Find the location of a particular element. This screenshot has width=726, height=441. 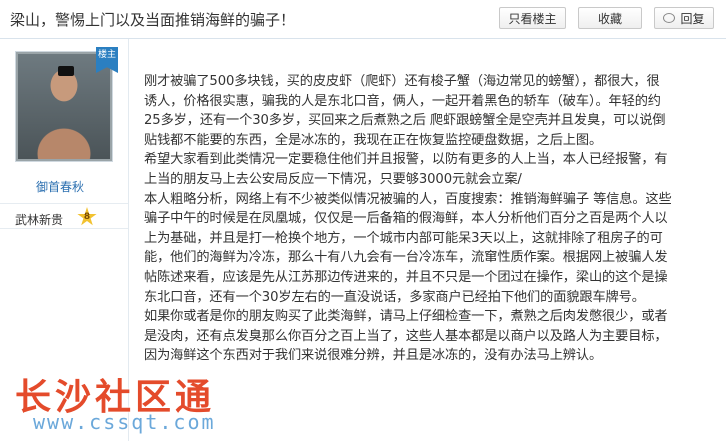

post-line: 如果你或者是你的朋友购买了此类海鲜，请马上仔细检查一下，煮熟之后肉发憋很少，或者 is located at coordinates (406, 317).